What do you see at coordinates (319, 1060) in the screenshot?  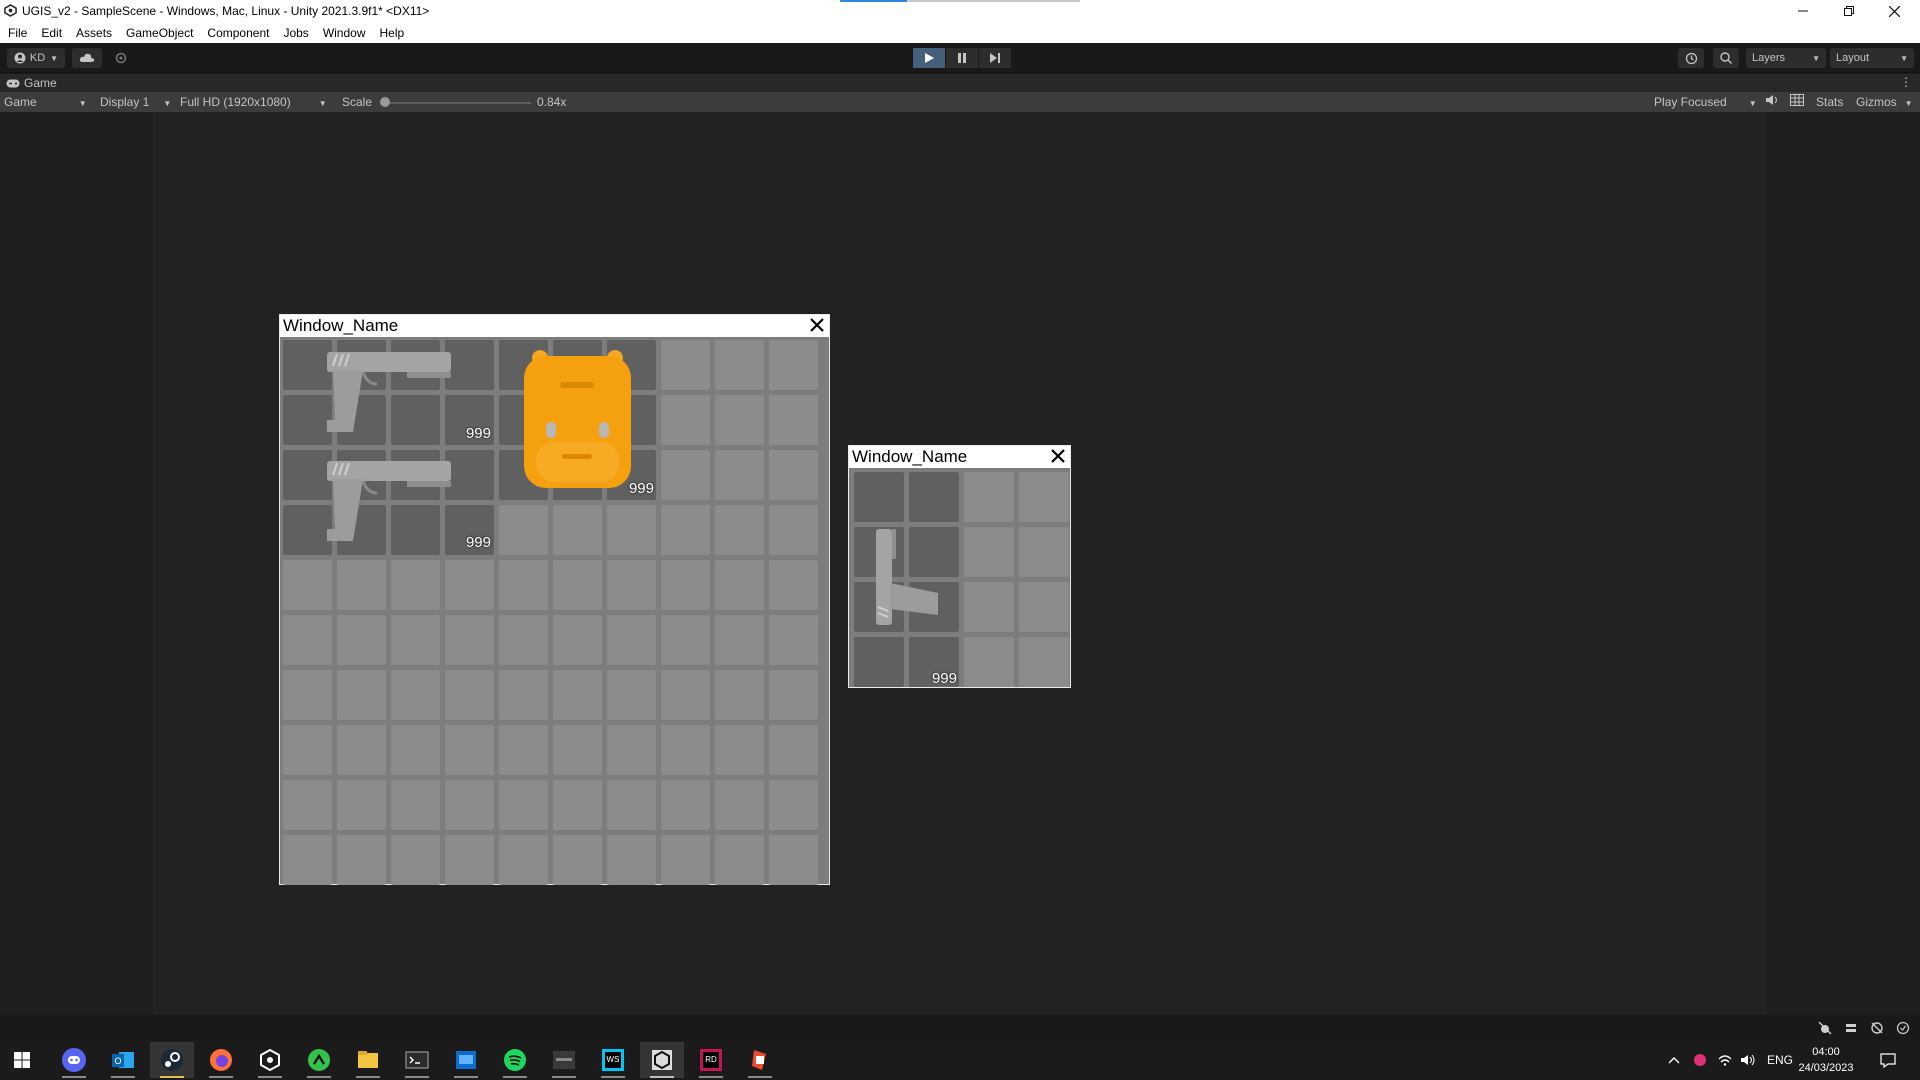 I see `taskbar-git-client` at bounding box center [319, 1060].